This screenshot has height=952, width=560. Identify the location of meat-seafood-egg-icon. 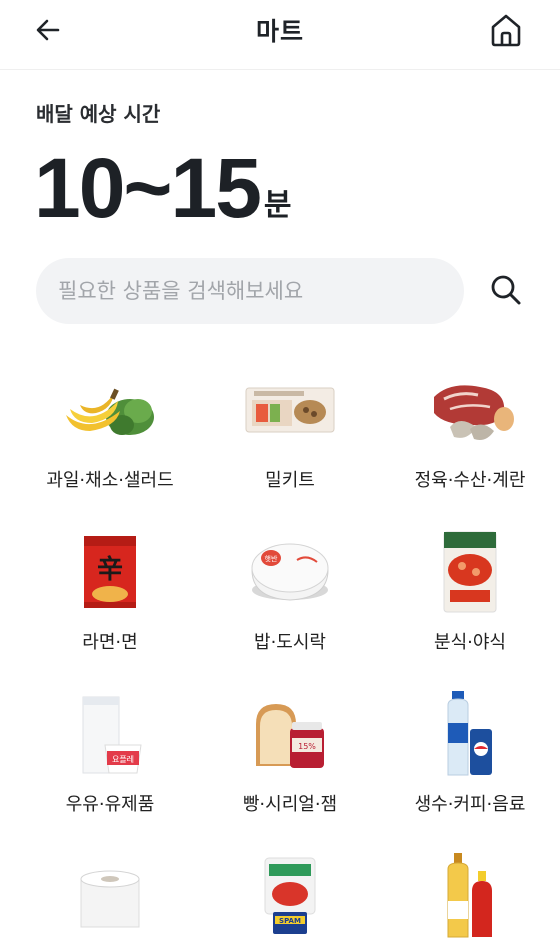
(470, 410).